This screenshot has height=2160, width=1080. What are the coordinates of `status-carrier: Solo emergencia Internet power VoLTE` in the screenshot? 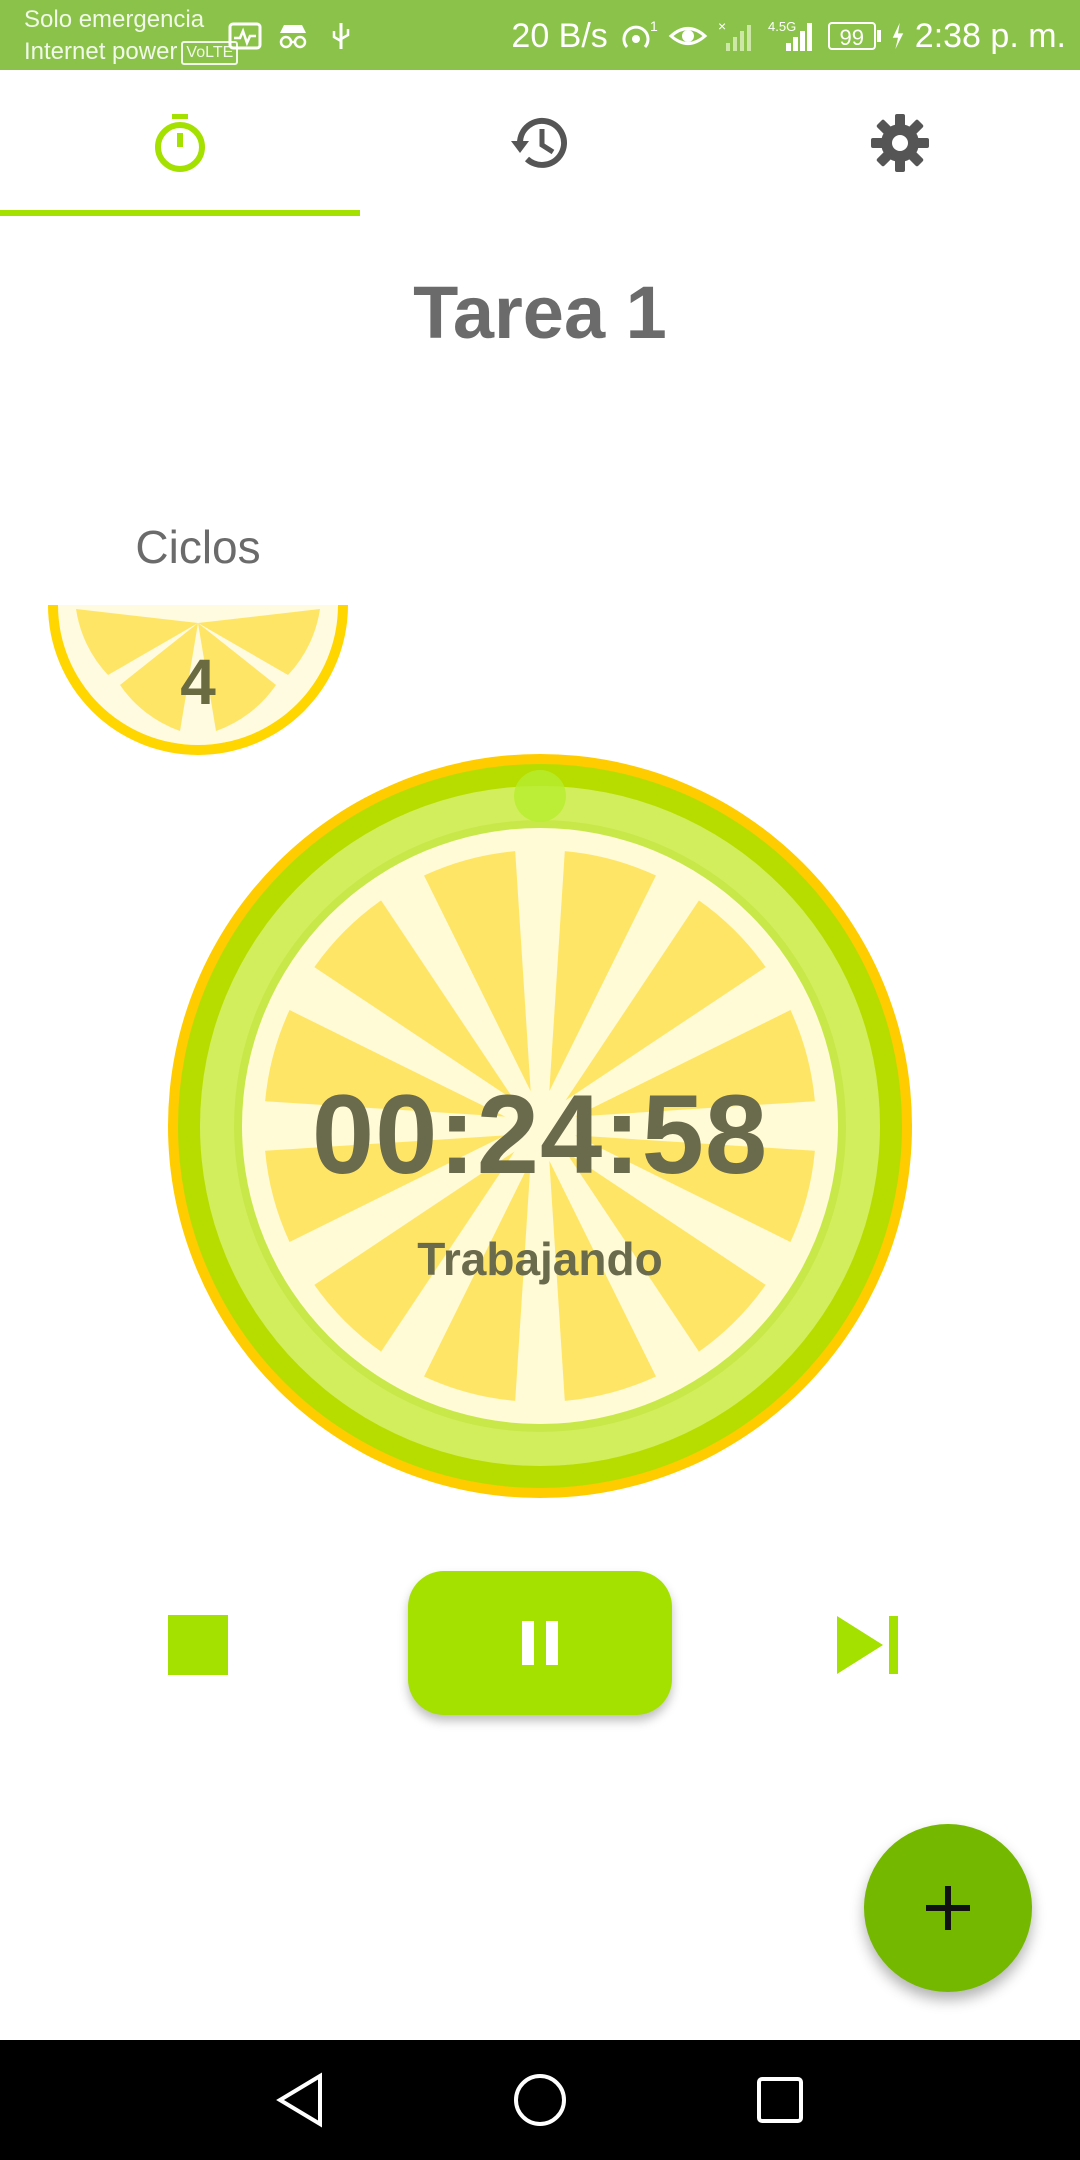 It's located at (131, 36).